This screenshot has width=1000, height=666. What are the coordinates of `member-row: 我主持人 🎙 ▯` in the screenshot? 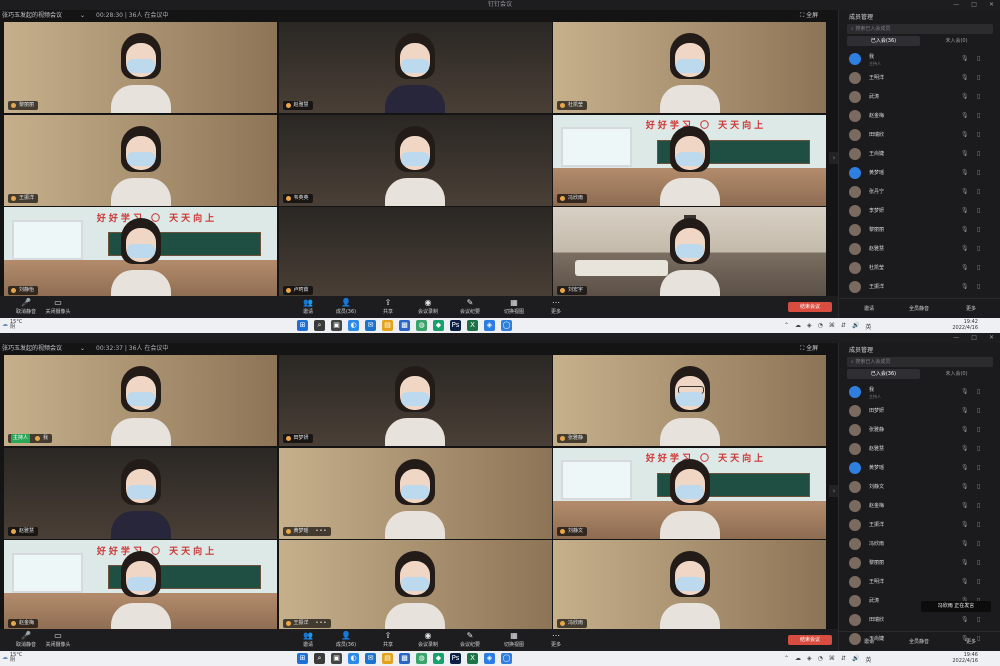 It's located at (920, 59).